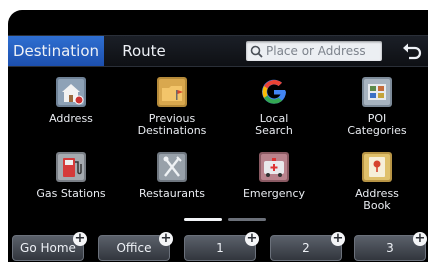 The height and width of the screenshot is (262, 428). I want to click on quick-button-label: Office, so click(134, 248).